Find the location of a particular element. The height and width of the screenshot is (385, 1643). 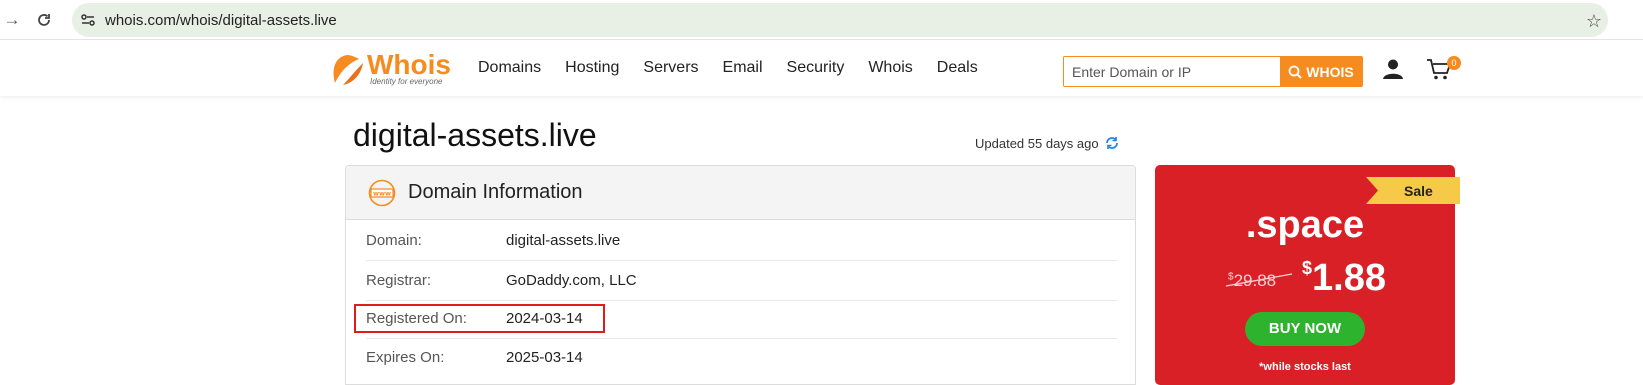

svg-text: www is located at coordinates (382, 194).